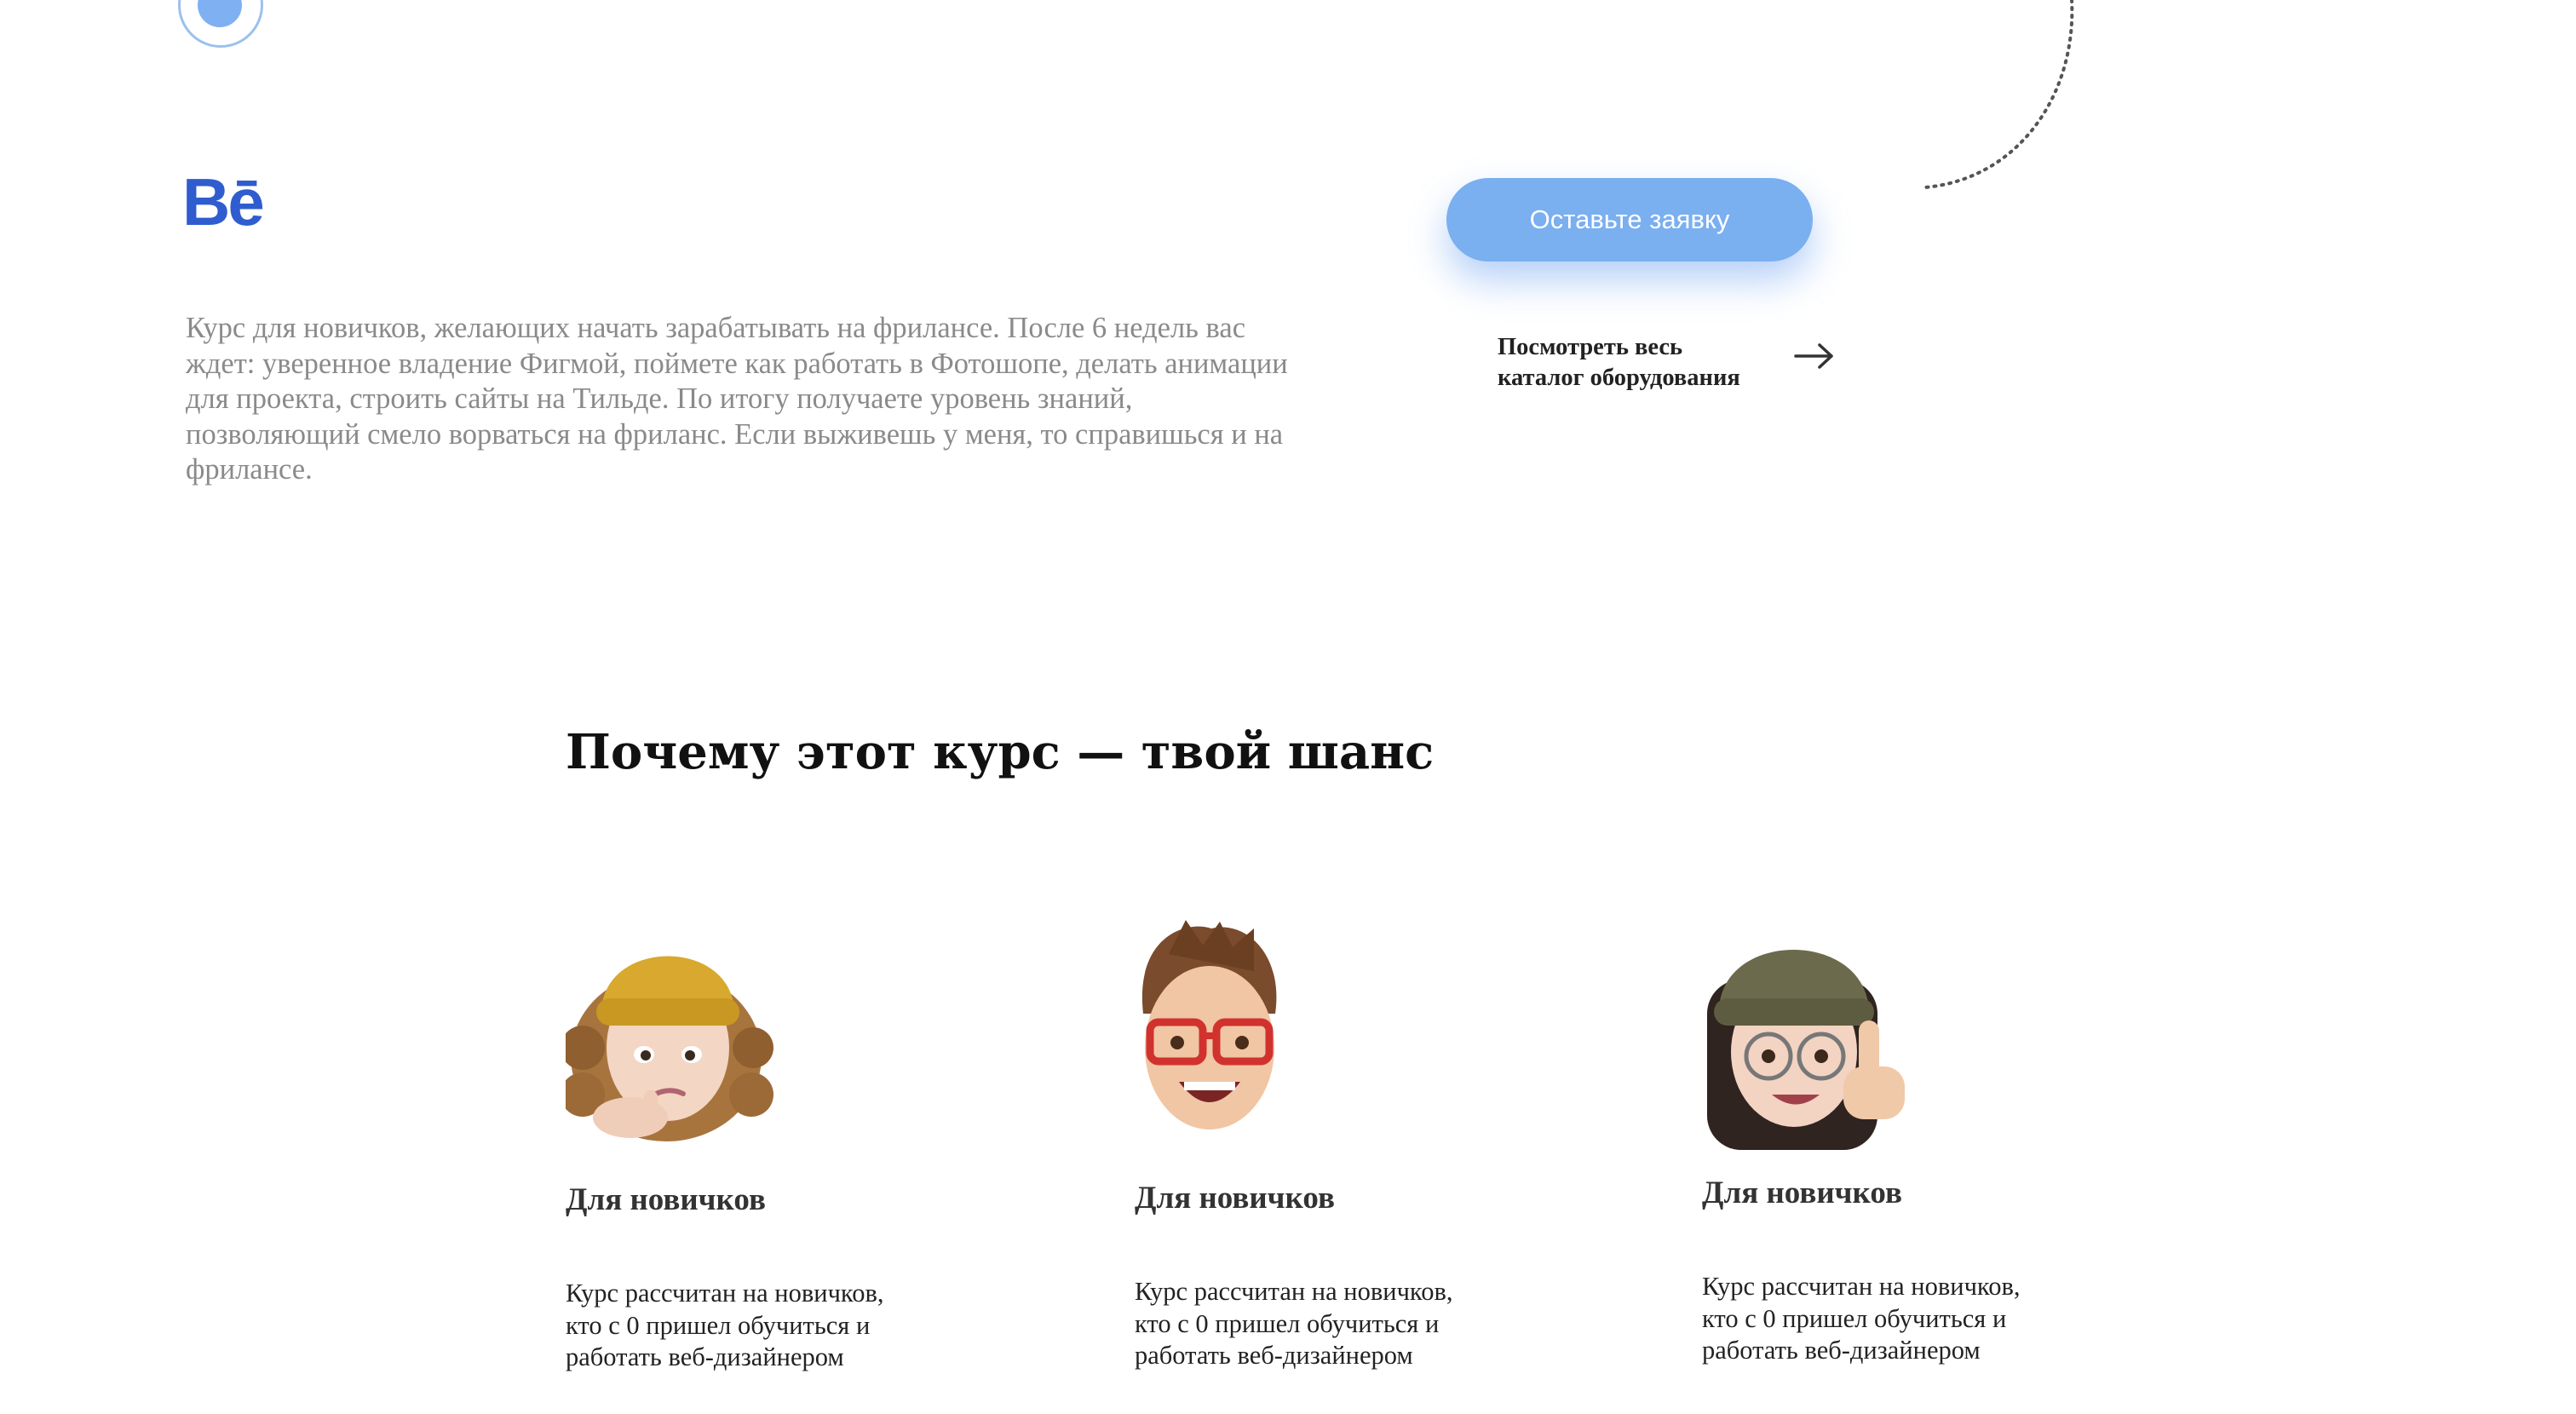 The width and height of the screenshot is (2576, 1414). What do you see at coordinates (1630, 220) in the screenshot?
I see `submit-application-button: Оставьте заявку` at bounding box center [1630, 220].